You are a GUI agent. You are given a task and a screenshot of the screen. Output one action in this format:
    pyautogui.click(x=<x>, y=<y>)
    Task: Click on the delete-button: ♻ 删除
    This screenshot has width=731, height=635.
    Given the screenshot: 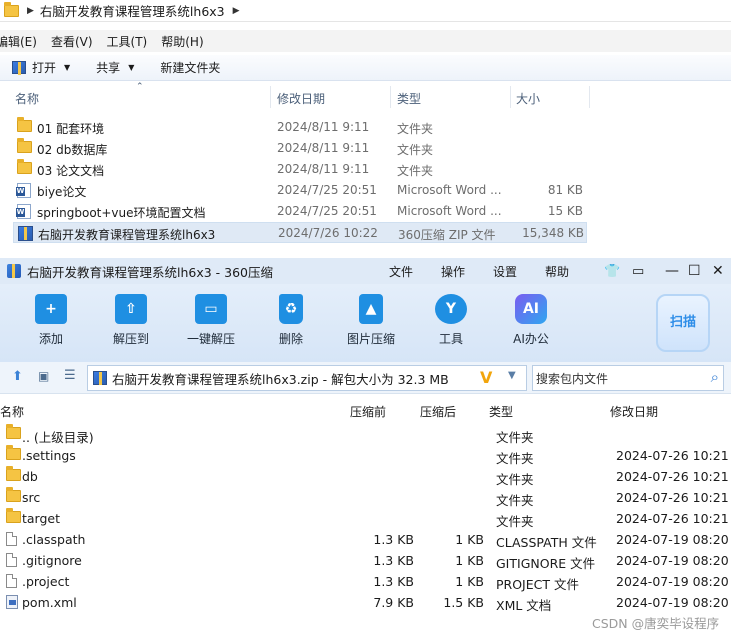 What is the action you would take?
    pyautogui.click(x=291, y=320)
    